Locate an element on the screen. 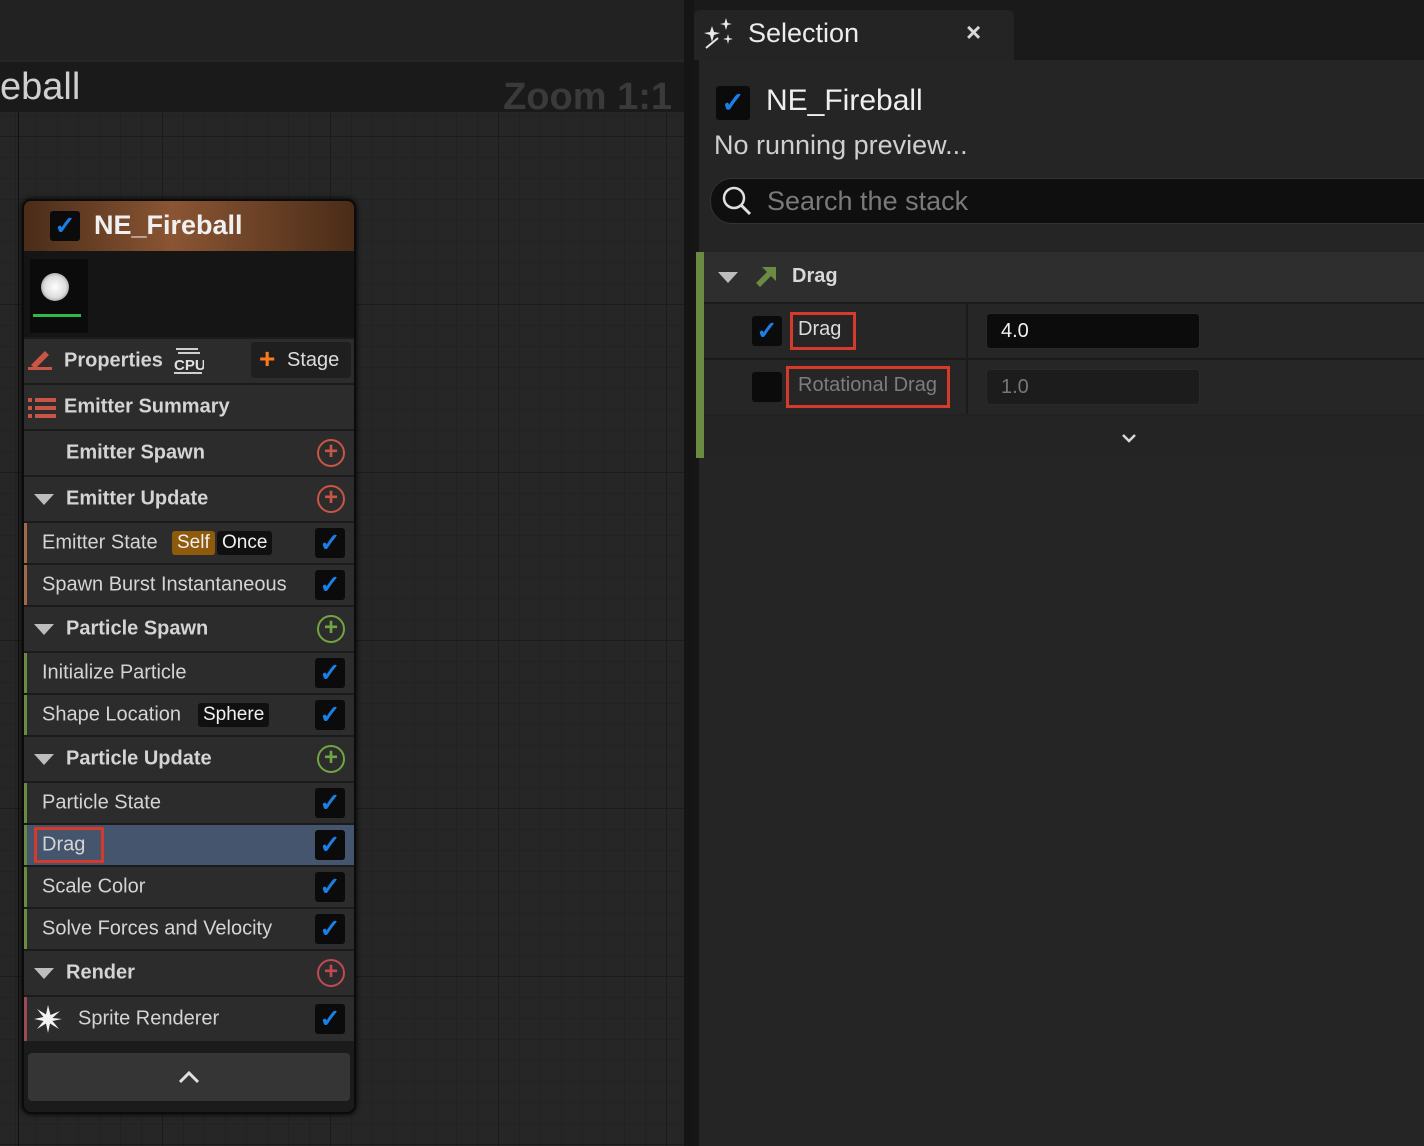  module-title: Drag is located at coordinates (815, 276).